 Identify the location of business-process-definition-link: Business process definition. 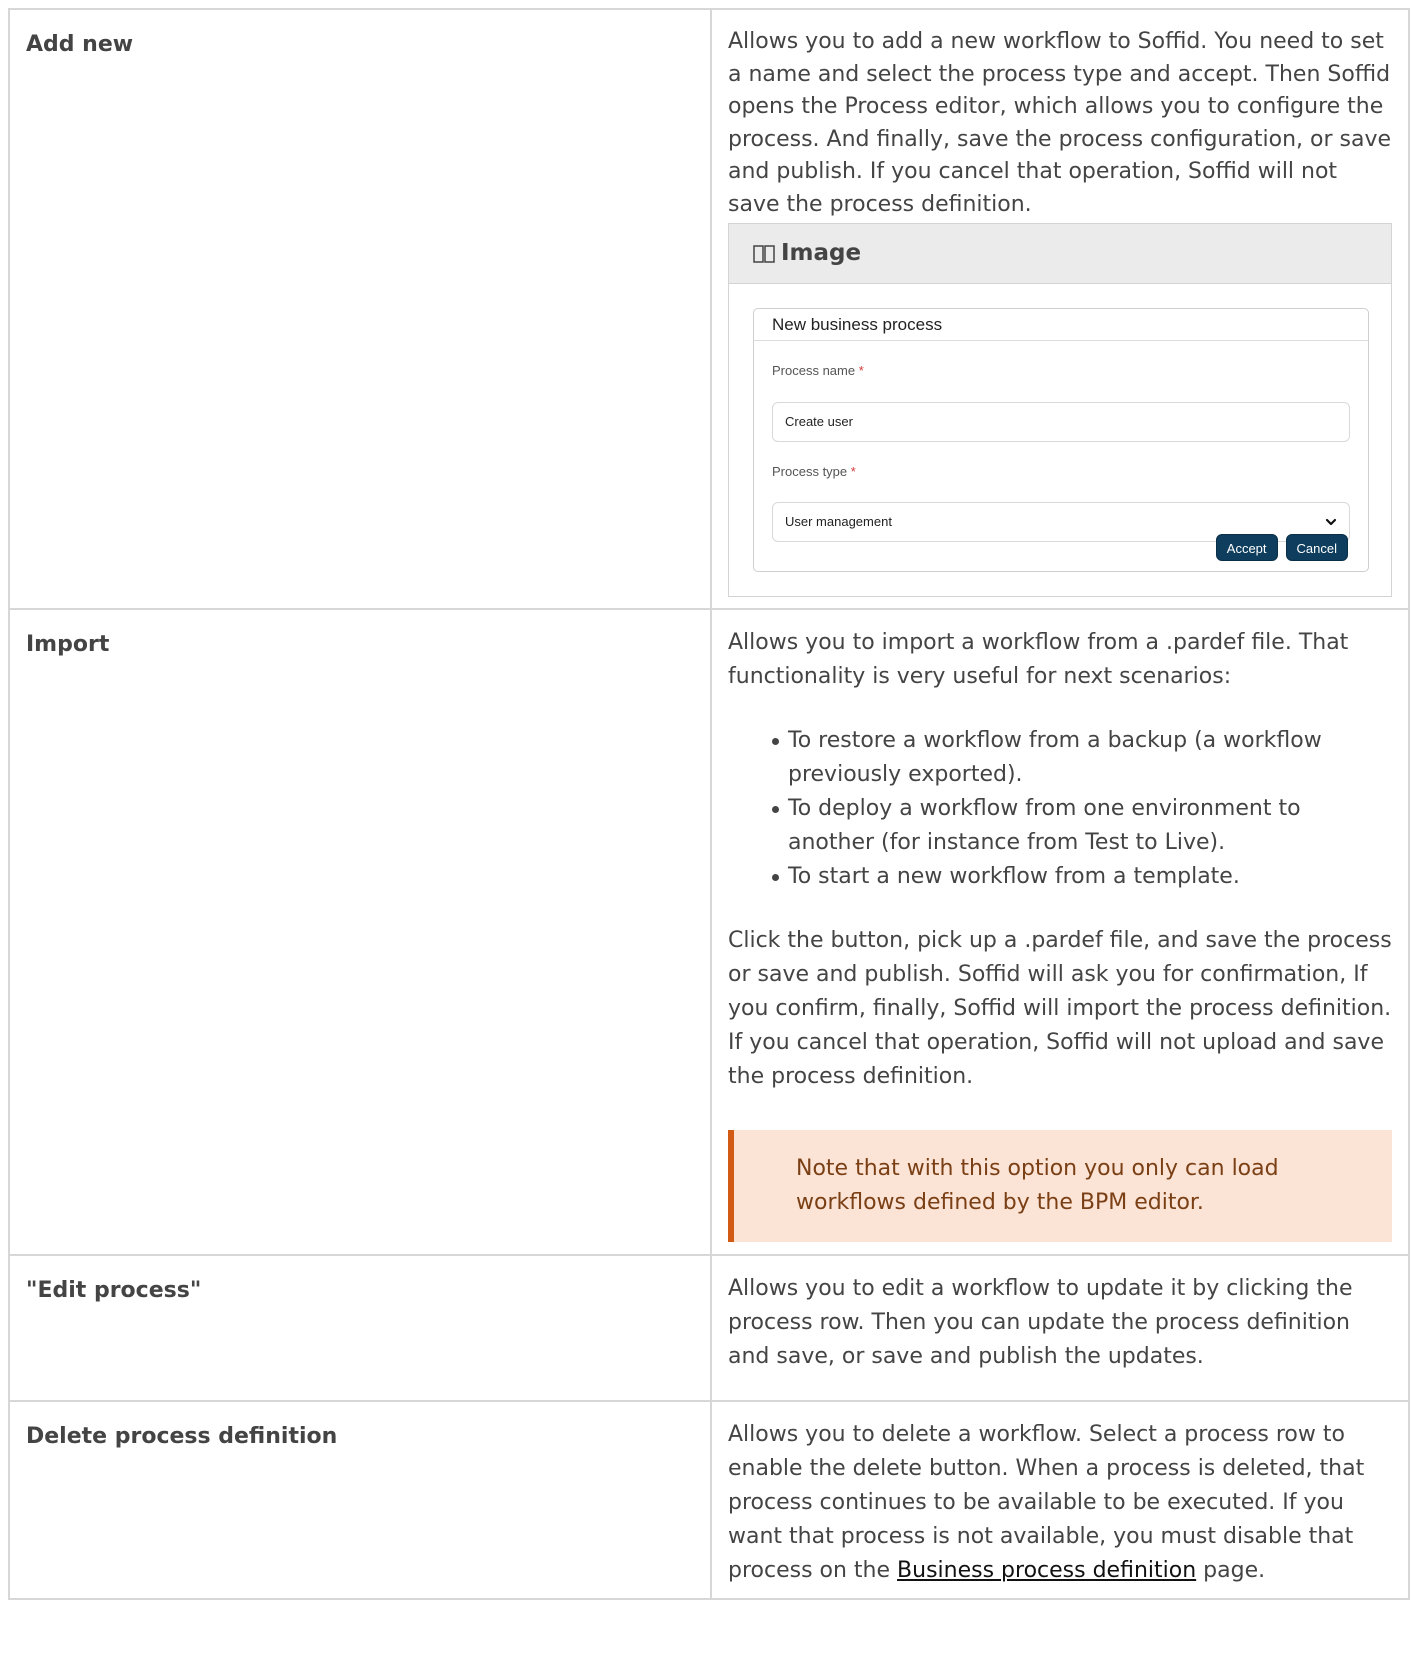
(1046, 1570).